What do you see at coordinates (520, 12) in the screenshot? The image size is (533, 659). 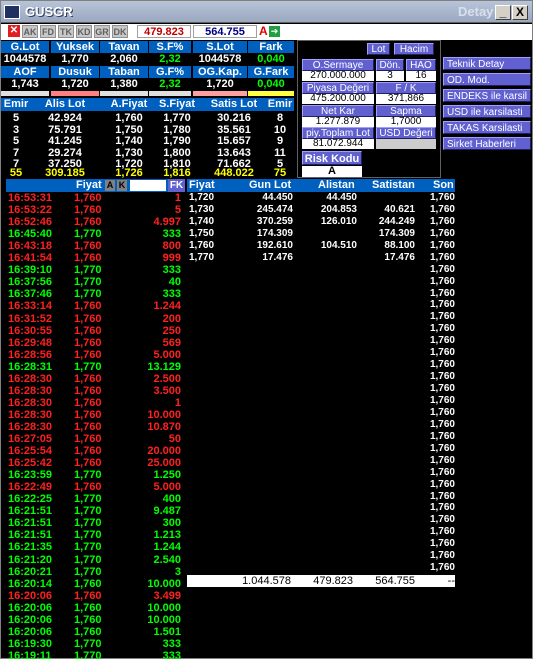 I see `close-button: X` at bounding box center [520, 12].